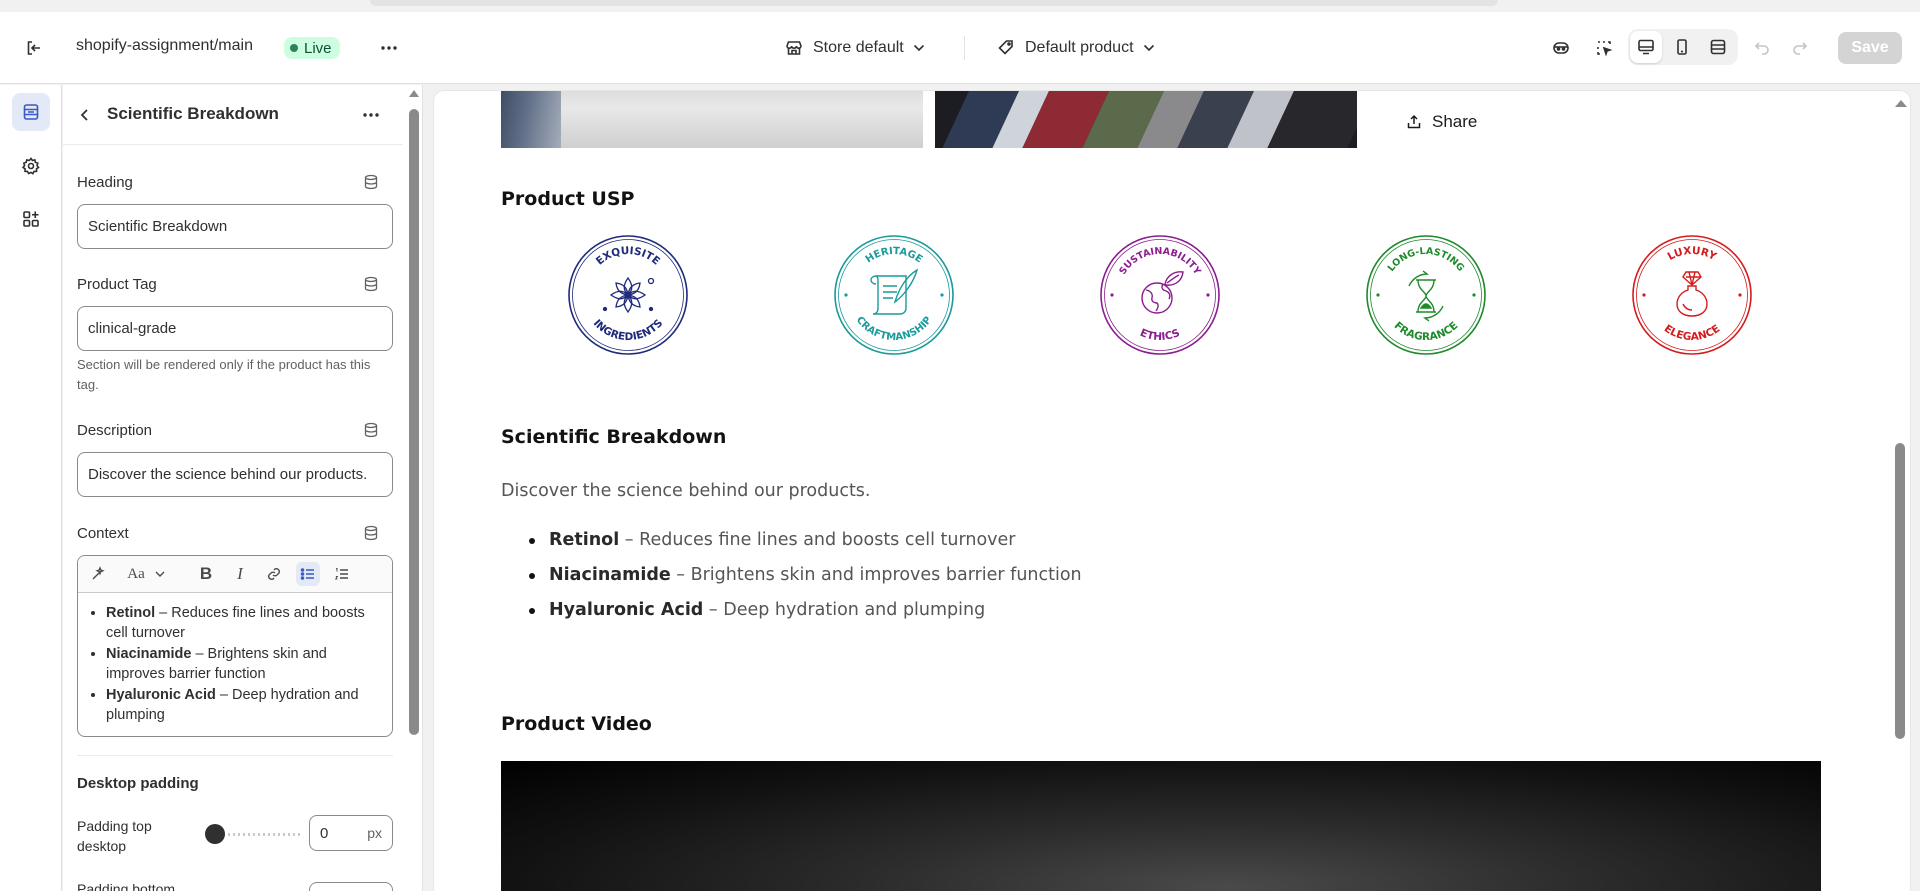 Image resolution: width=1920 pixels, height=891 pixels. What do you see at coordinates (1800, 48) in the screenshot?
I see `redo-icon` at bounding box center [1800, 48].